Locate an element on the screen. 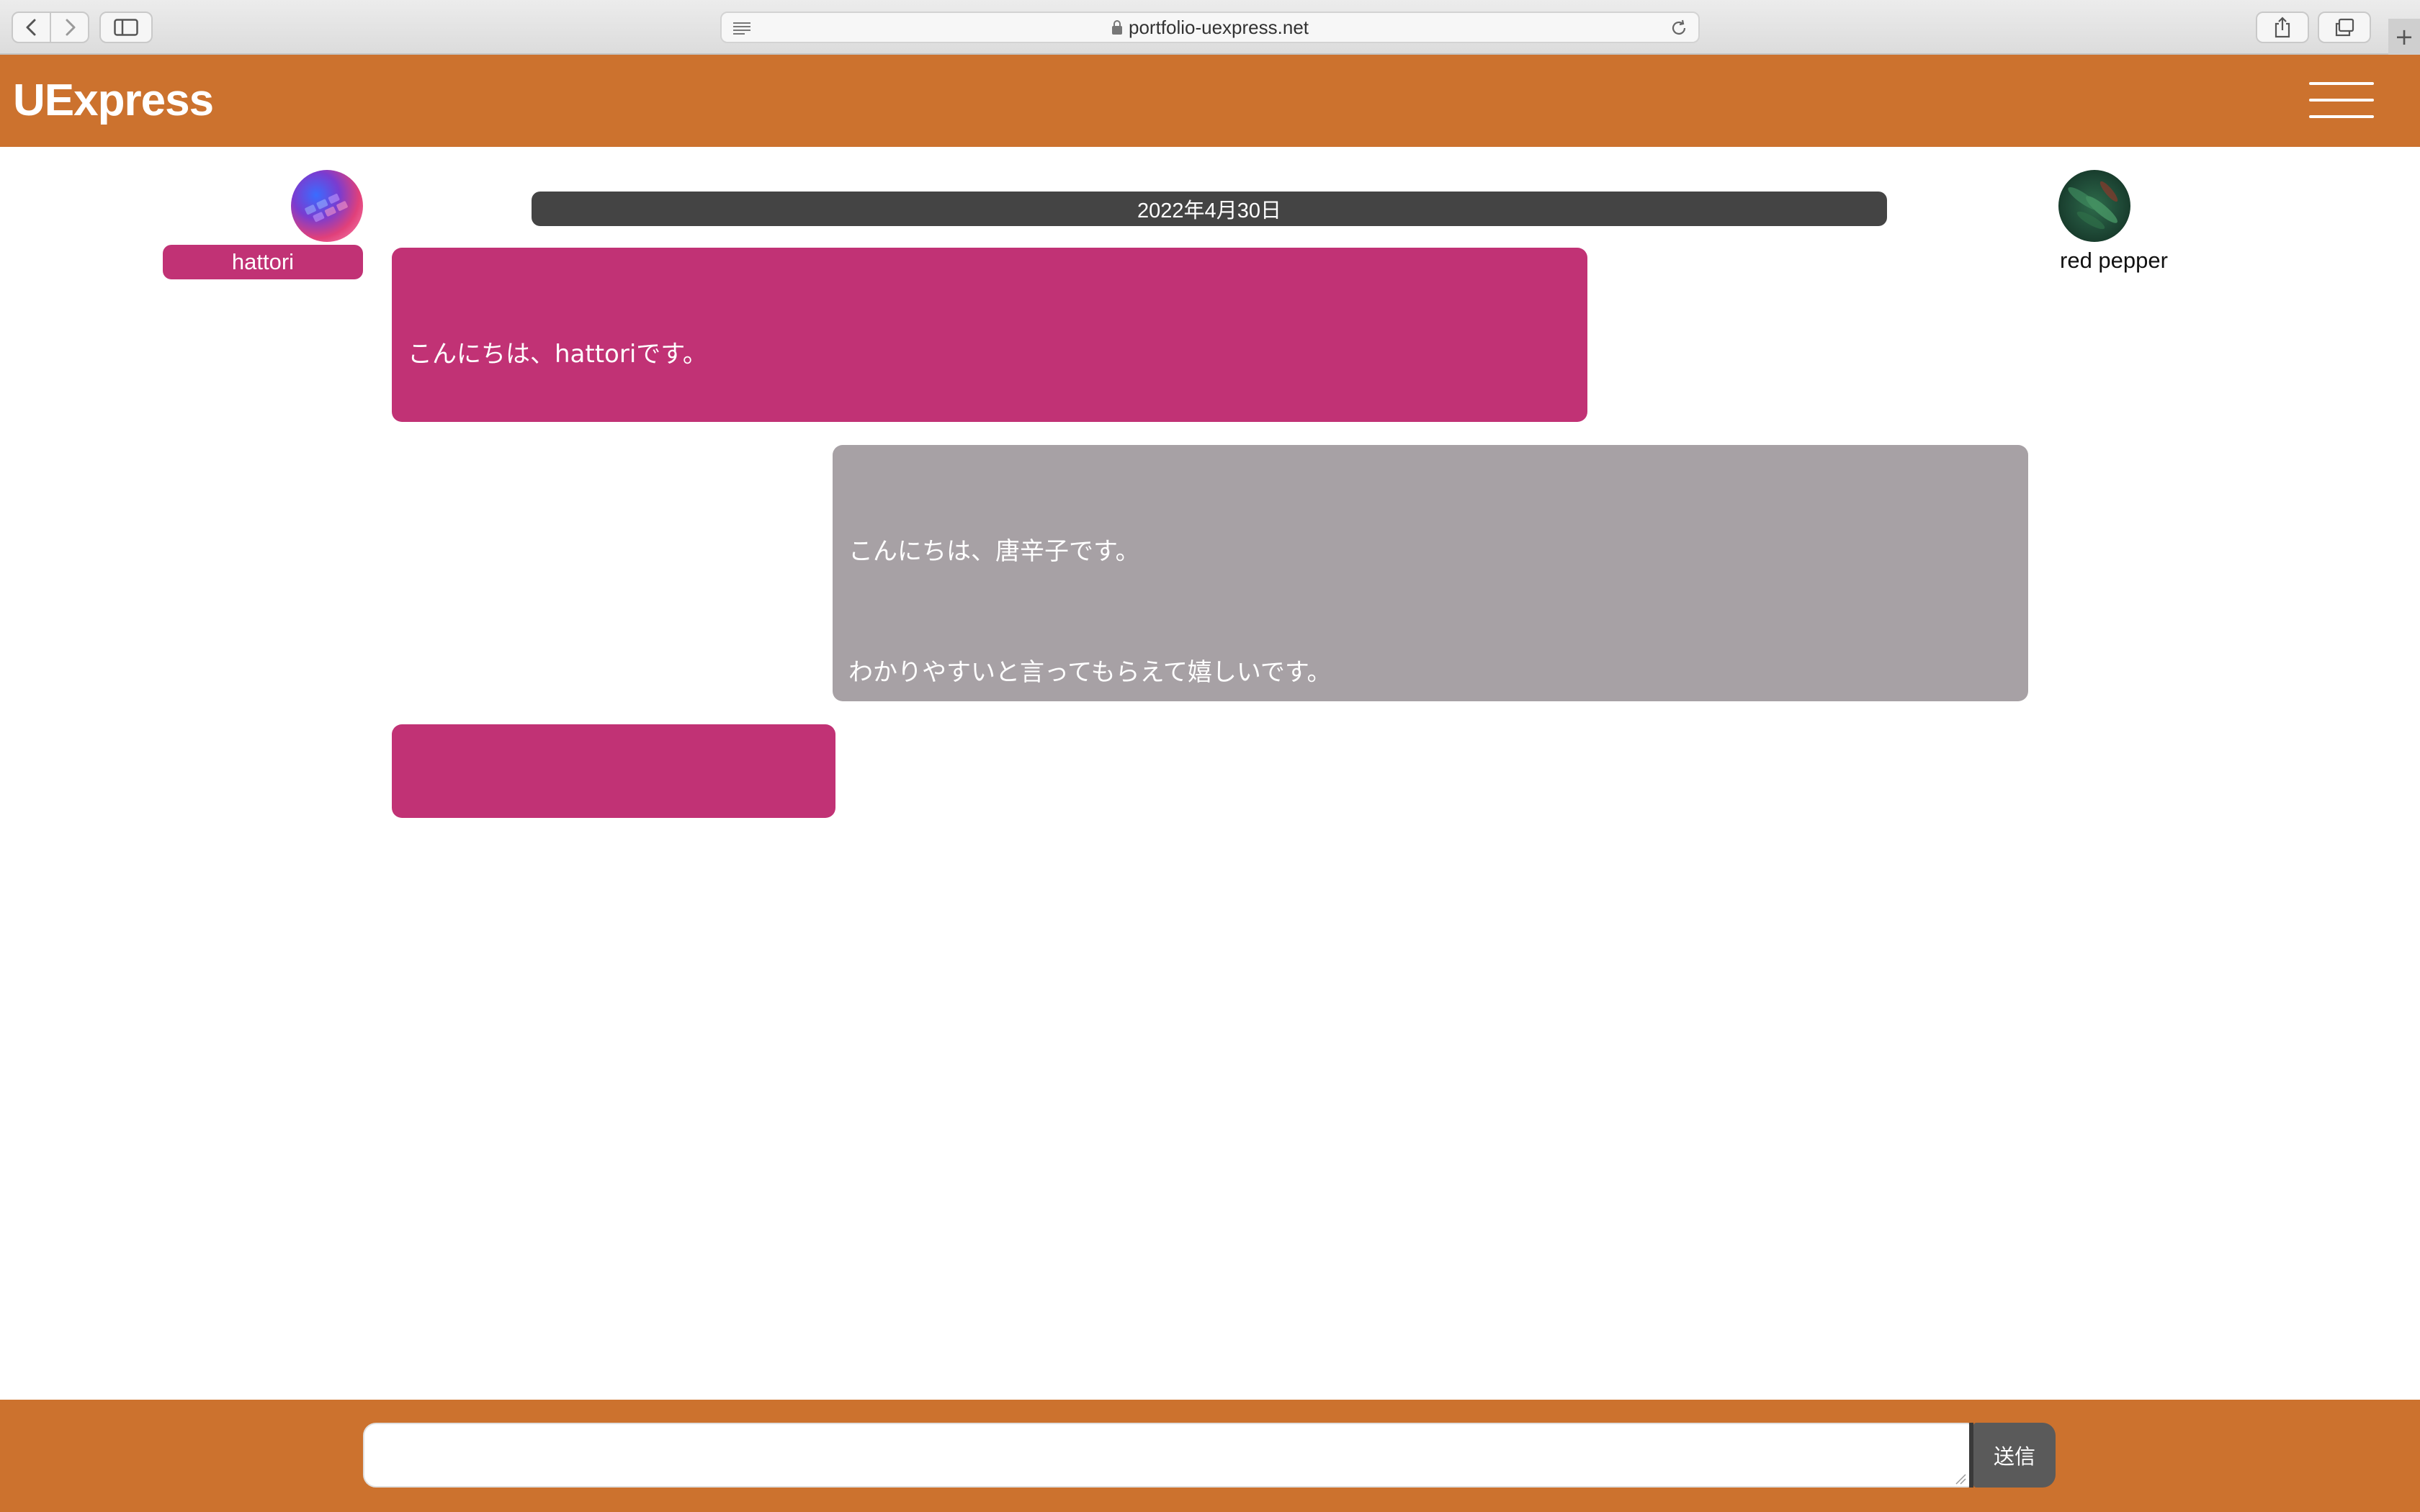 Image resolution: width=2420 pixels, height=1512 pixels. right-user-name: red pepper is located at coordinates (2114, 260).